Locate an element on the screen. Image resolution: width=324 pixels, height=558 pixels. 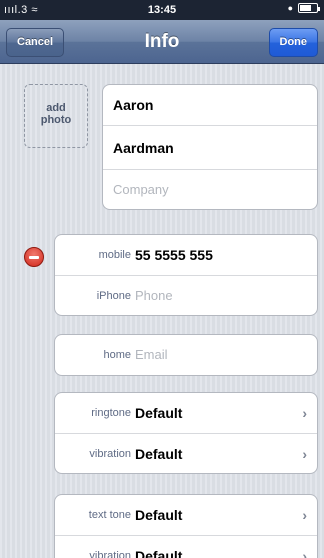
phone-label: mobile is located at coordinates (115, 255).